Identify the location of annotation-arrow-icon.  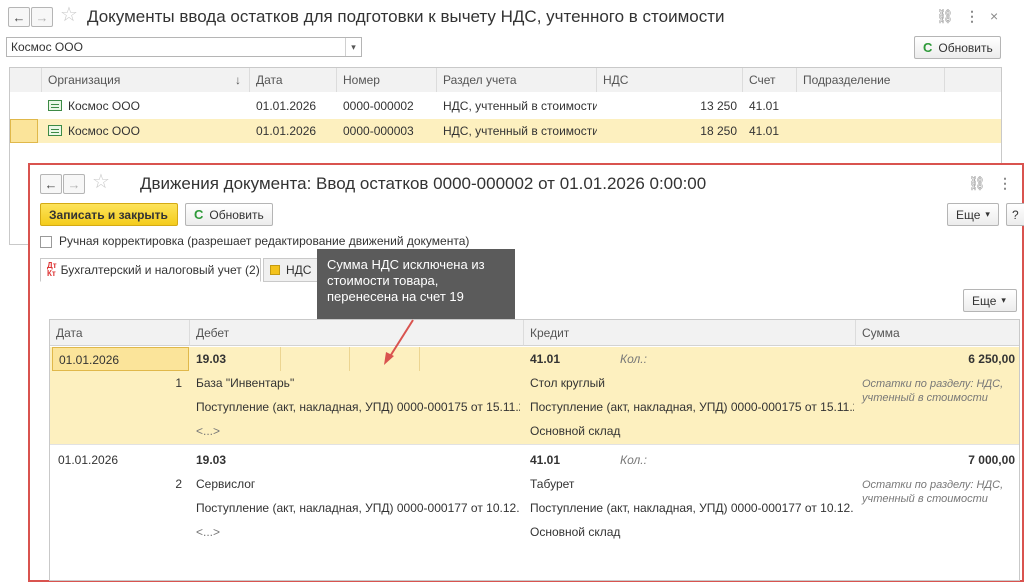
(399, 342).